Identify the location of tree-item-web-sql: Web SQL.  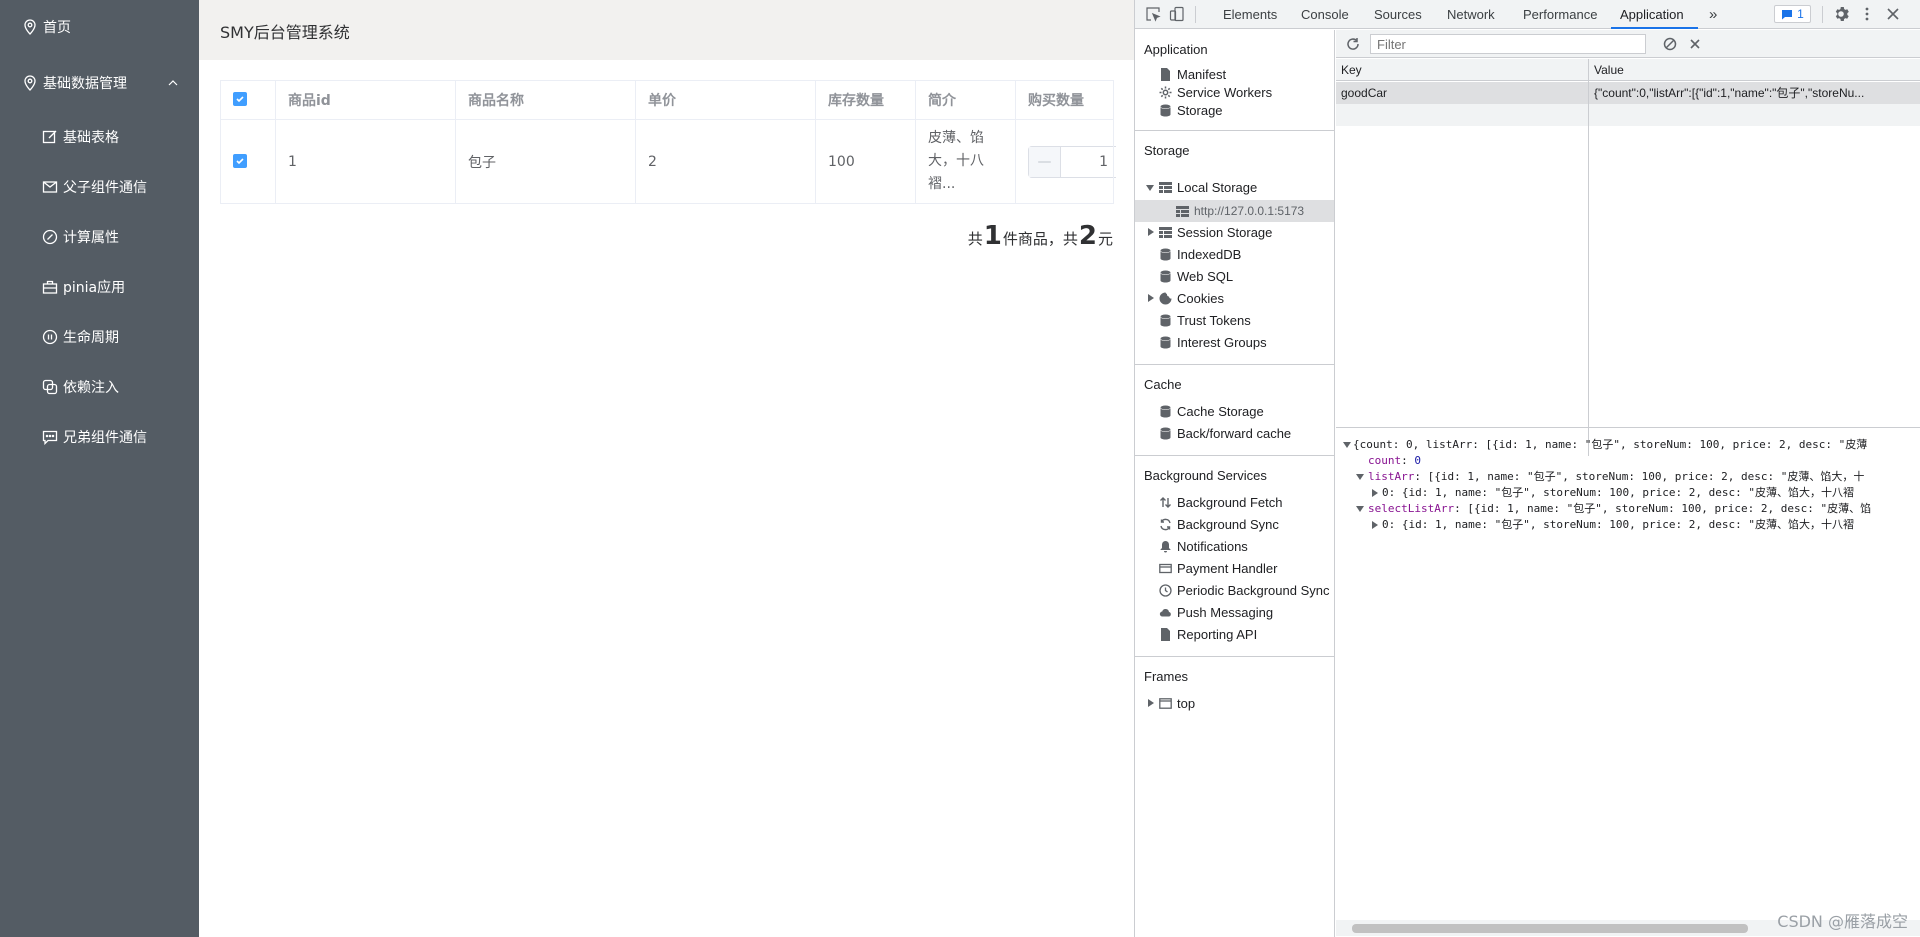
(1195, 276).